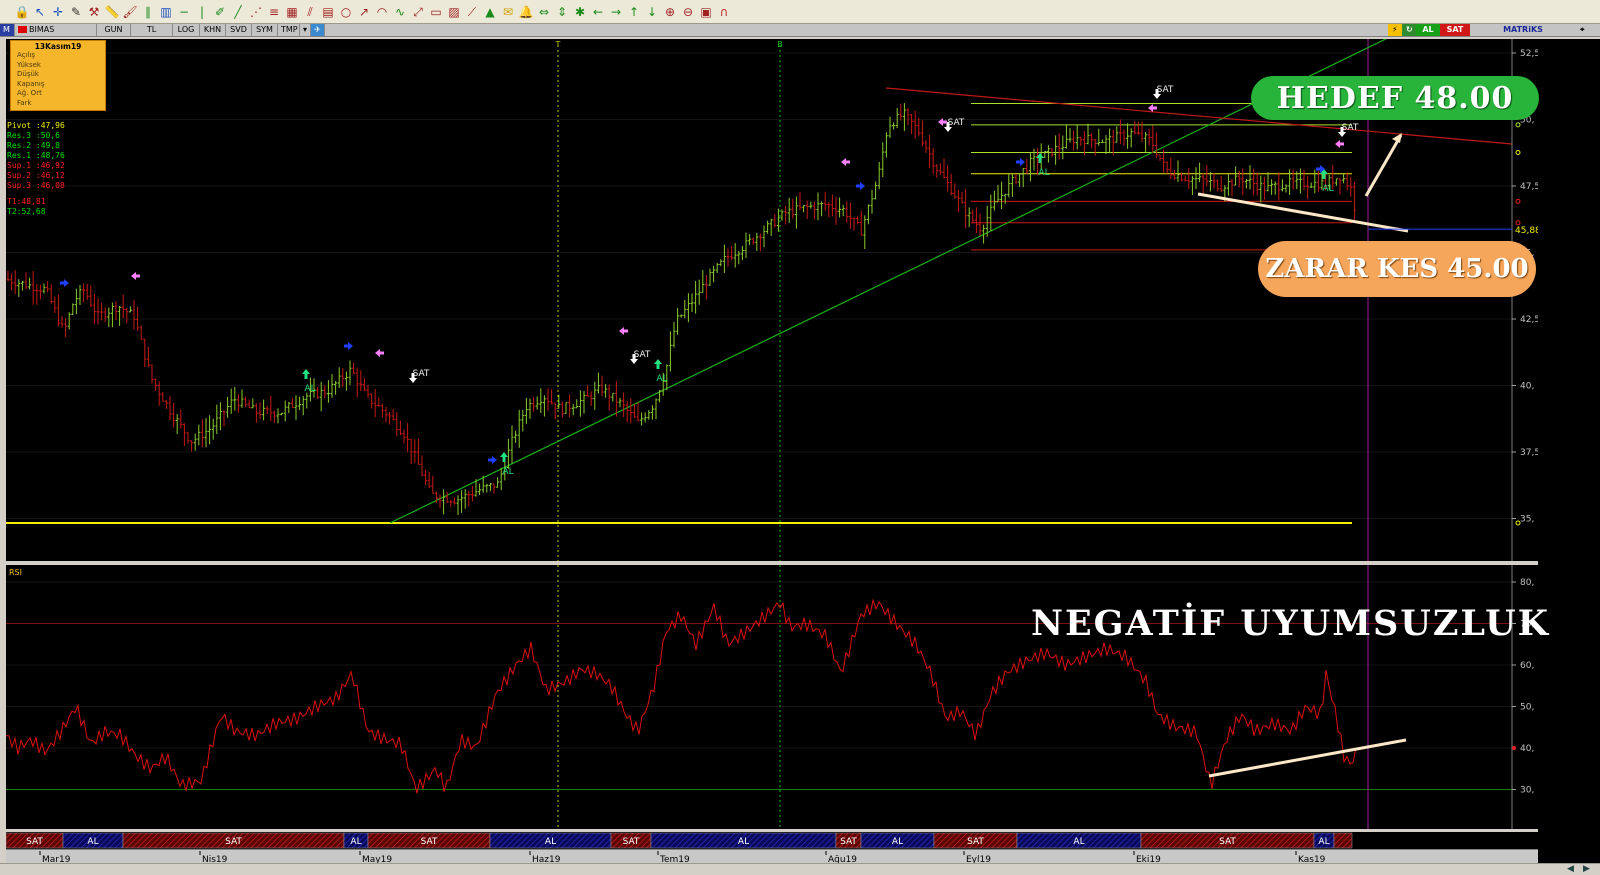 The width and height of the screenshot is (1600, 875). Describe the element at coordinates (1409, 30) in the screenshot. I see `refresh-icon: ↻` at that location.